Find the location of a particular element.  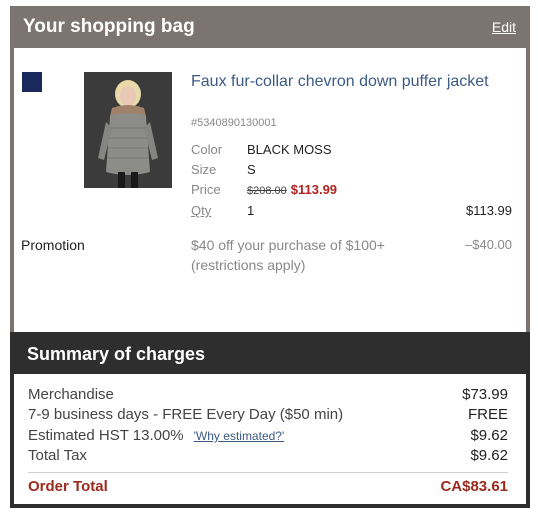

promotion-amount: –$40.00 is located at coordinates (488, 244).